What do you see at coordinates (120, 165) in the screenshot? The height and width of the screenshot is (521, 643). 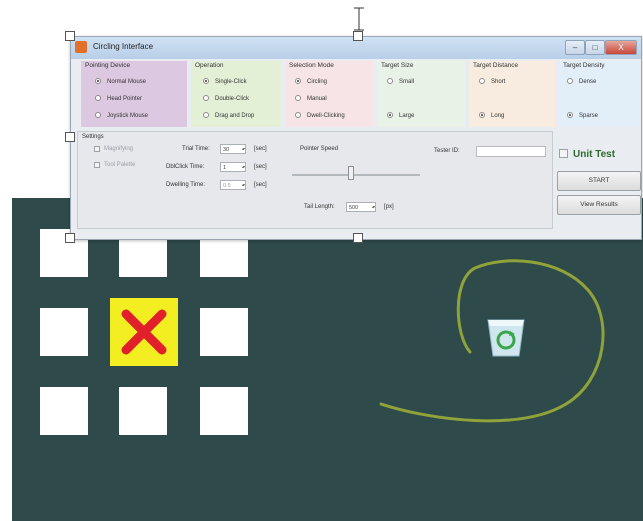 I see `tool-palette-label: Tool Palette` at bounding box center [120, 165].